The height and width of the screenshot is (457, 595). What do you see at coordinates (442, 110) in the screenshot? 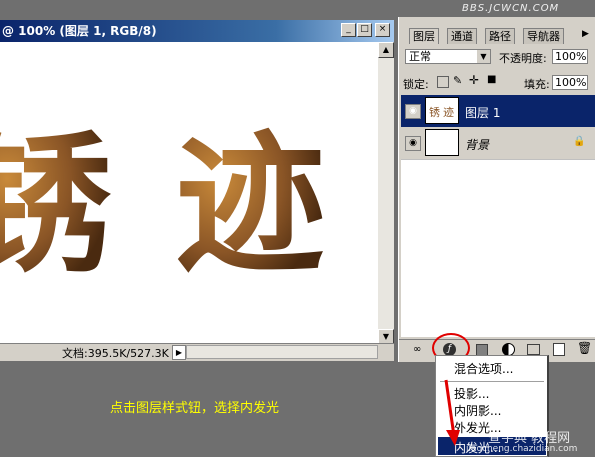
I see `layer-thumbnail: 锈 迹` at bounding box center [442, 110].